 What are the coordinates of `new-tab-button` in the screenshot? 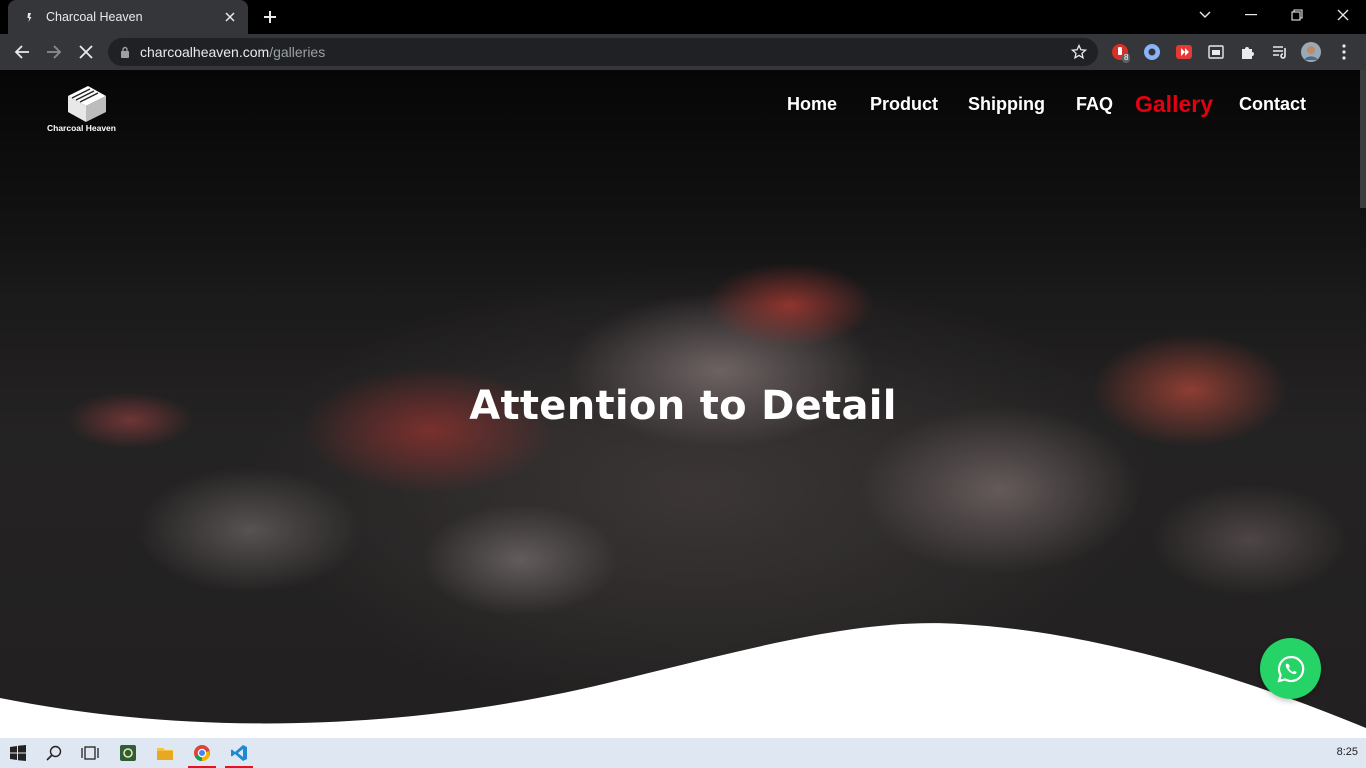 It's located at (270, 17).